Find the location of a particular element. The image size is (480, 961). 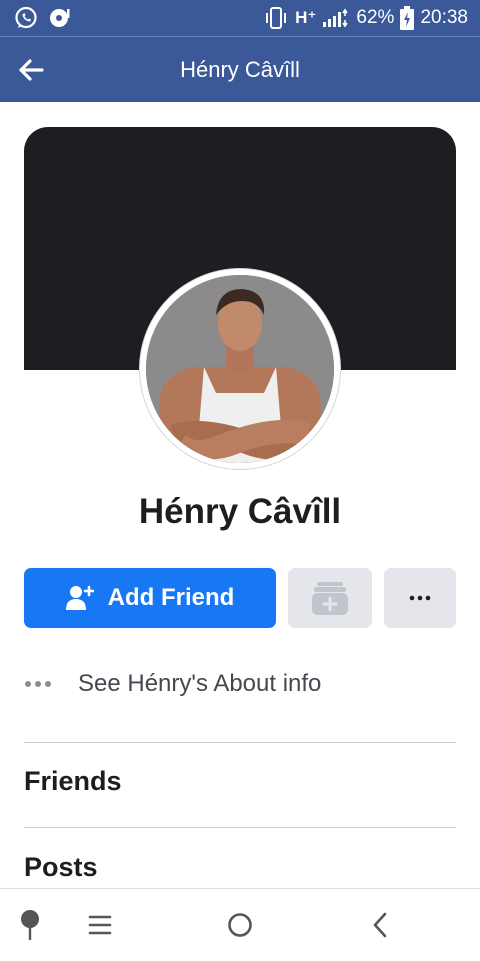

vibrate-icon is located at coordinates (276, 18).